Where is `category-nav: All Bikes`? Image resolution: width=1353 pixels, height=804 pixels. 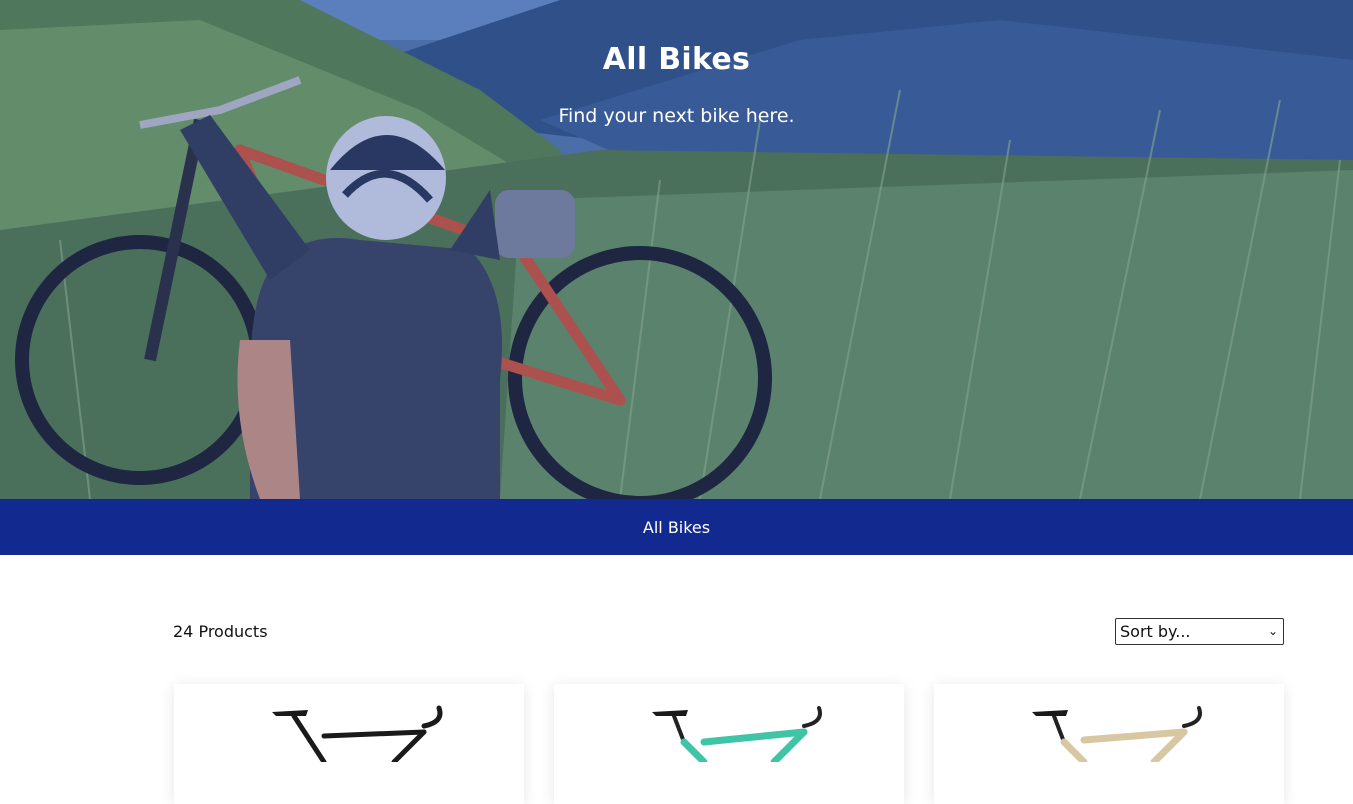
category-nav: All Bikes is located at coordinates (676, 527).